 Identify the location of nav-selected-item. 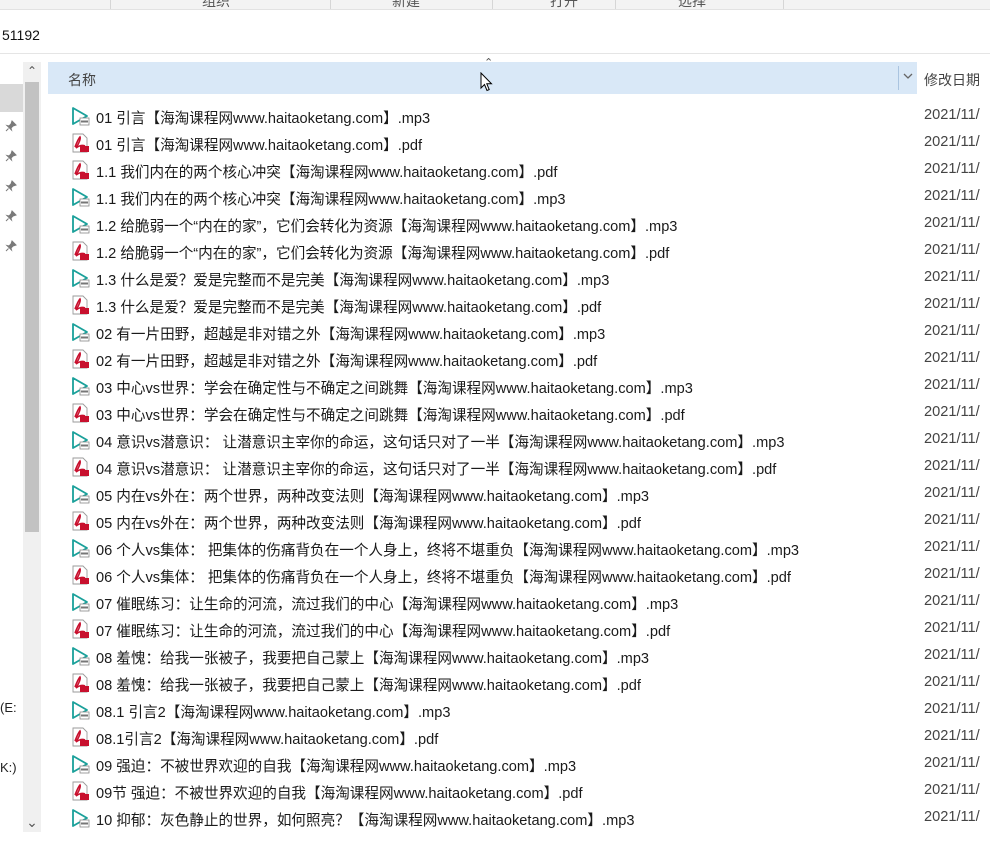
(11, 98).